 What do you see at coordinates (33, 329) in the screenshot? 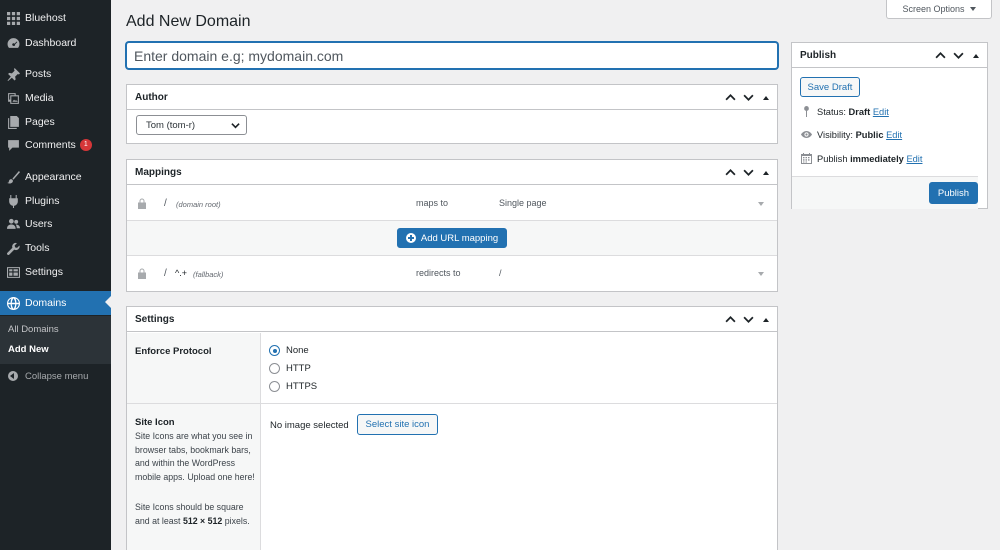
I see `submenu-all-domains: All Domains` at bounding box center [33, 329].